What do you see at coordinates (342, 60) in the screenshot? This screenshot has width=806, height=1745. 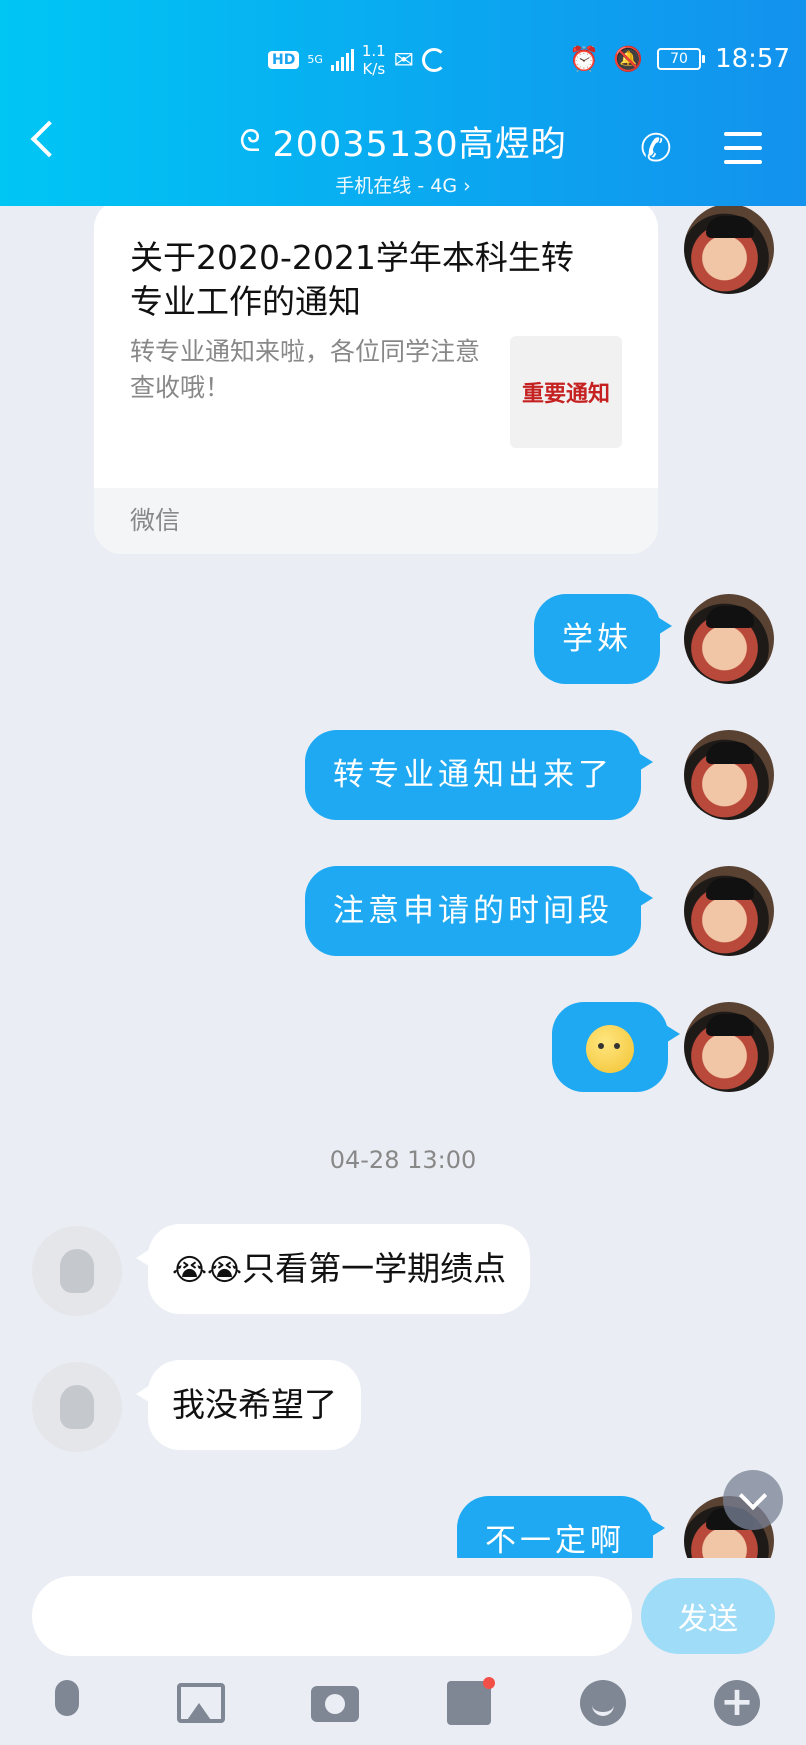 I see `signal-icon` at bounding box center [342, 60].